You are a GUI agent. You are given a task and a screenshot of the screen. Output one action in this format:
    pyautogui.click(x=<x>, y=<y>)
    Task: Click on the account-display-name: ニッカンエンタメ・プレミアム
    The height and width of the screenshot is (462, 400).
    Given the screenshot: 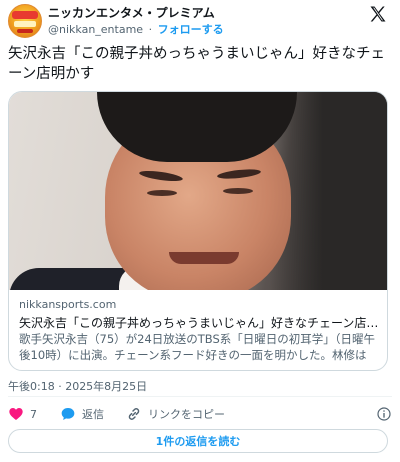 What is the action you would take?
    pyautogui.click(x=131, y=12)
    